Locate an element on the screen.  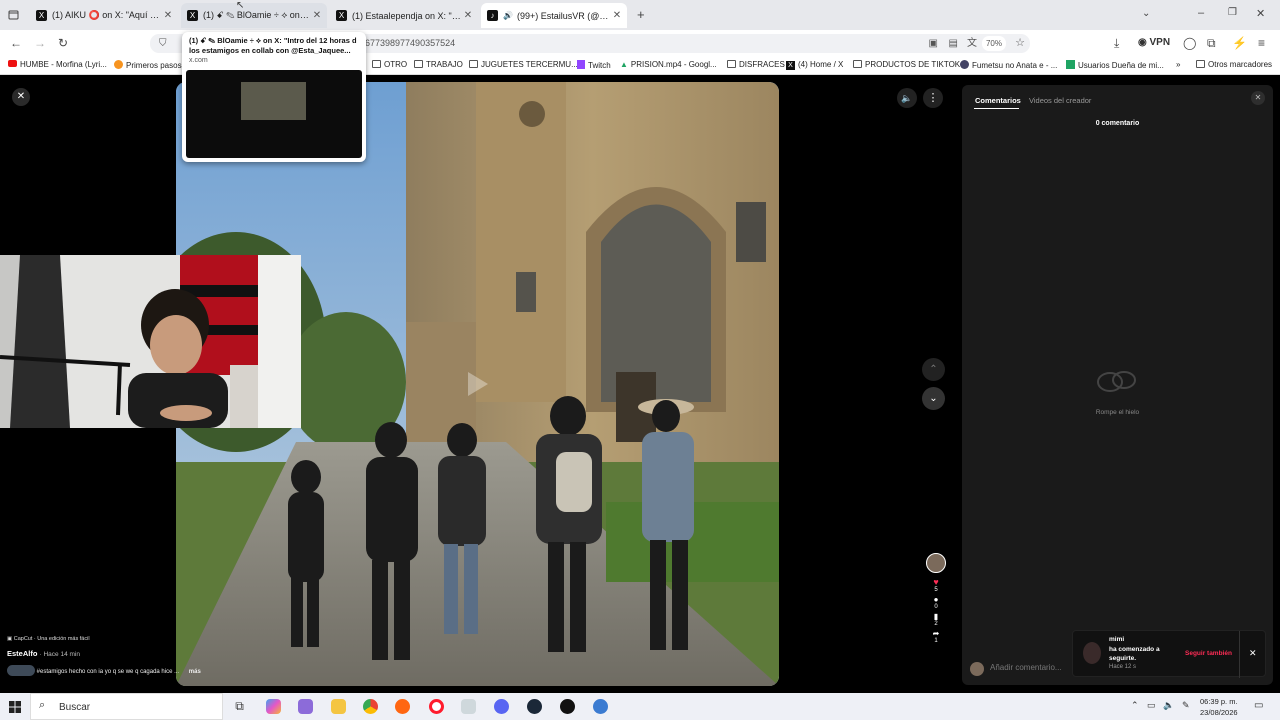
audio-toggle is located at coordinates (21, 670).